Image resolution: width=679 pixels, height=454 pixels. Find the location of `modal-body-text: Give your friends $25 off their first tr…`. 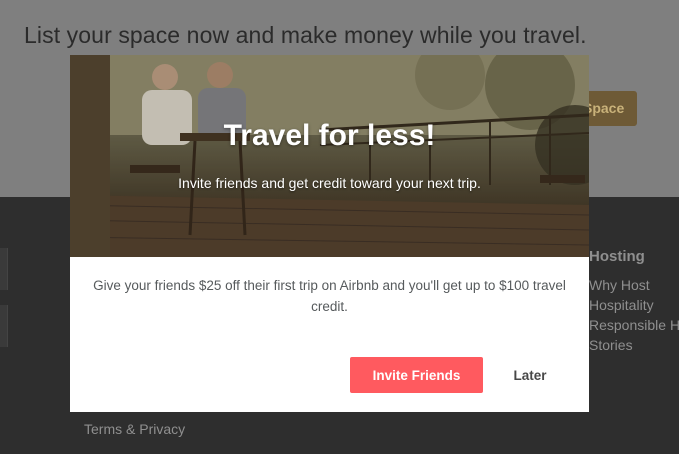

modal-body-text: Give your friends $25 off their first tr… is located at coordinates (329, 296).